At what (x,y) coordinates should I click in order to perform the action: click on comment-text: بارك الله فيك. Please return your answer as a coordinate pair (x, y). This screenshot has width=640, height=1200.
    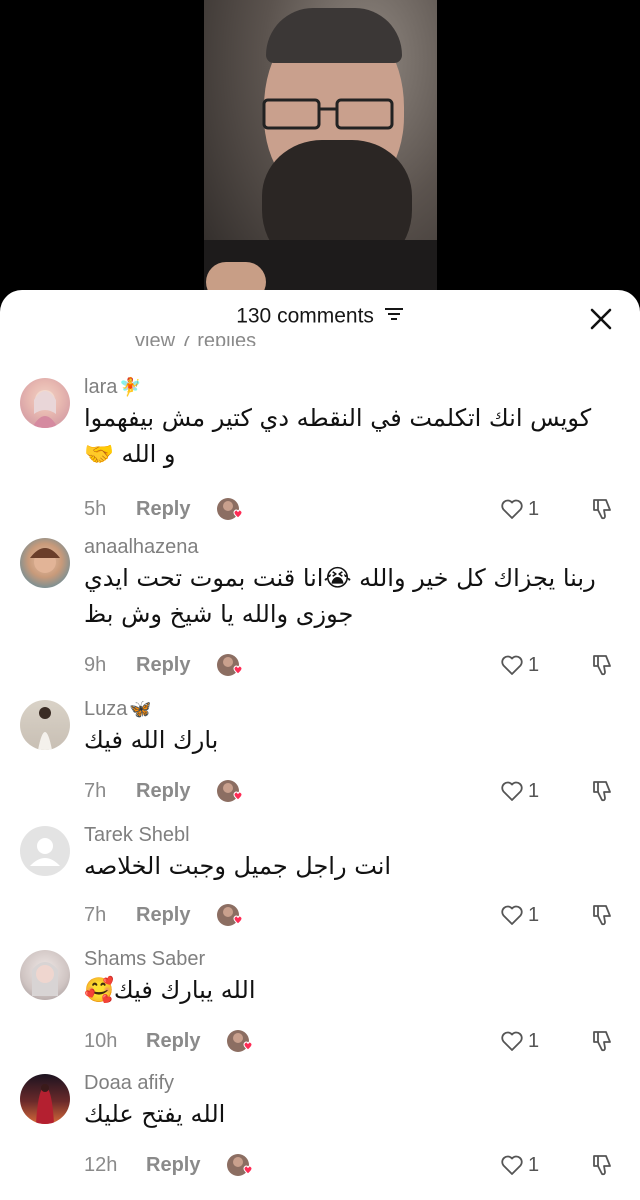
    Looking at the image, I should click on (151, 740).